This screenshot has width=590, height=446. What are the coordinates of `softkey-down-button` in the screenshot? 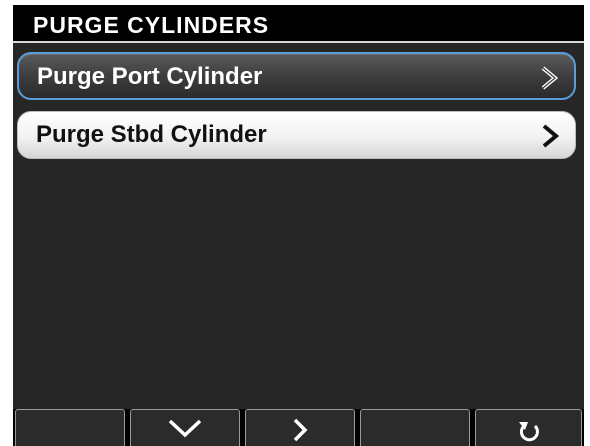 It's located at (185, 427).